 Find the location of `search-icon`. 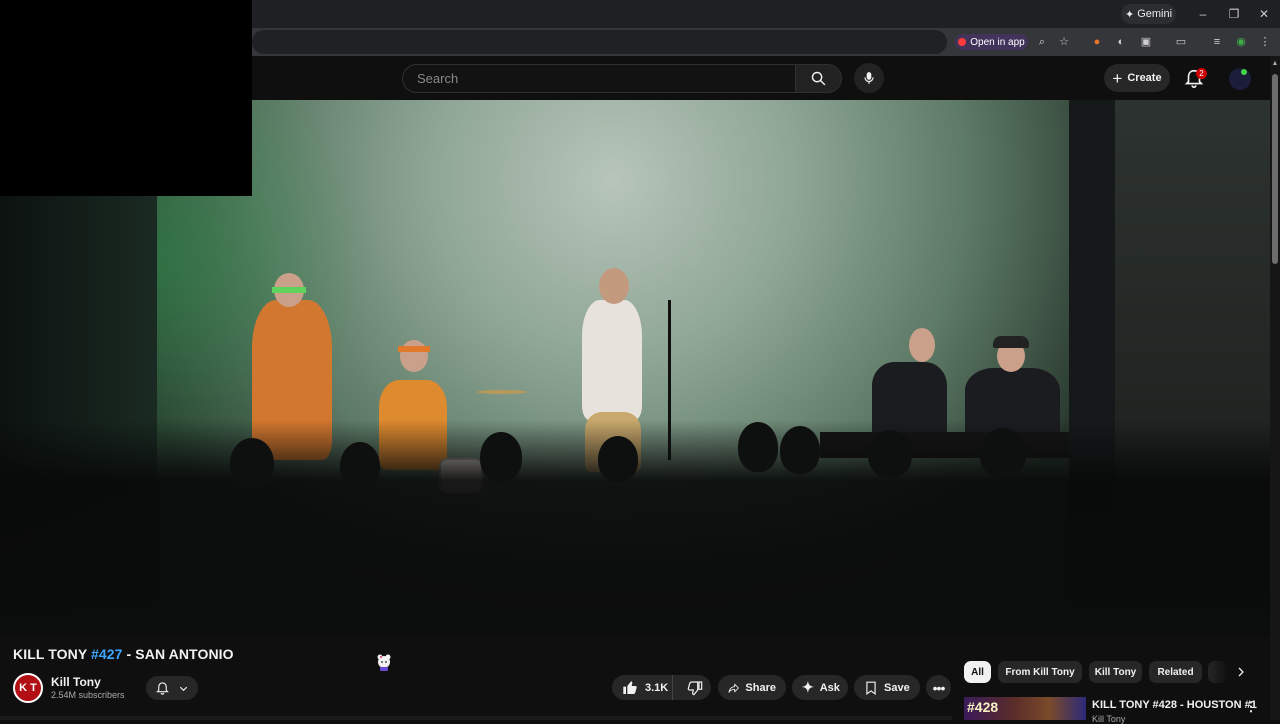

search-icon is located at coordinates (818, 78).